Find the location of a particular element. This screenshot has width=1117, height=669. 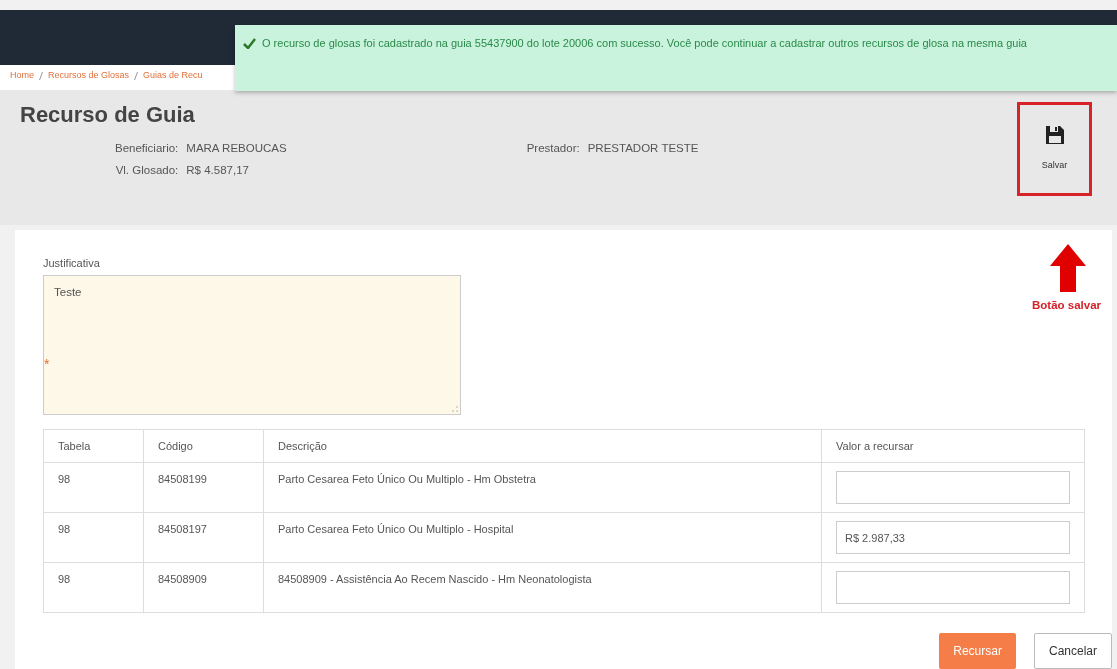

column-header: Valor a recursar is located at coordinates (953, 446).